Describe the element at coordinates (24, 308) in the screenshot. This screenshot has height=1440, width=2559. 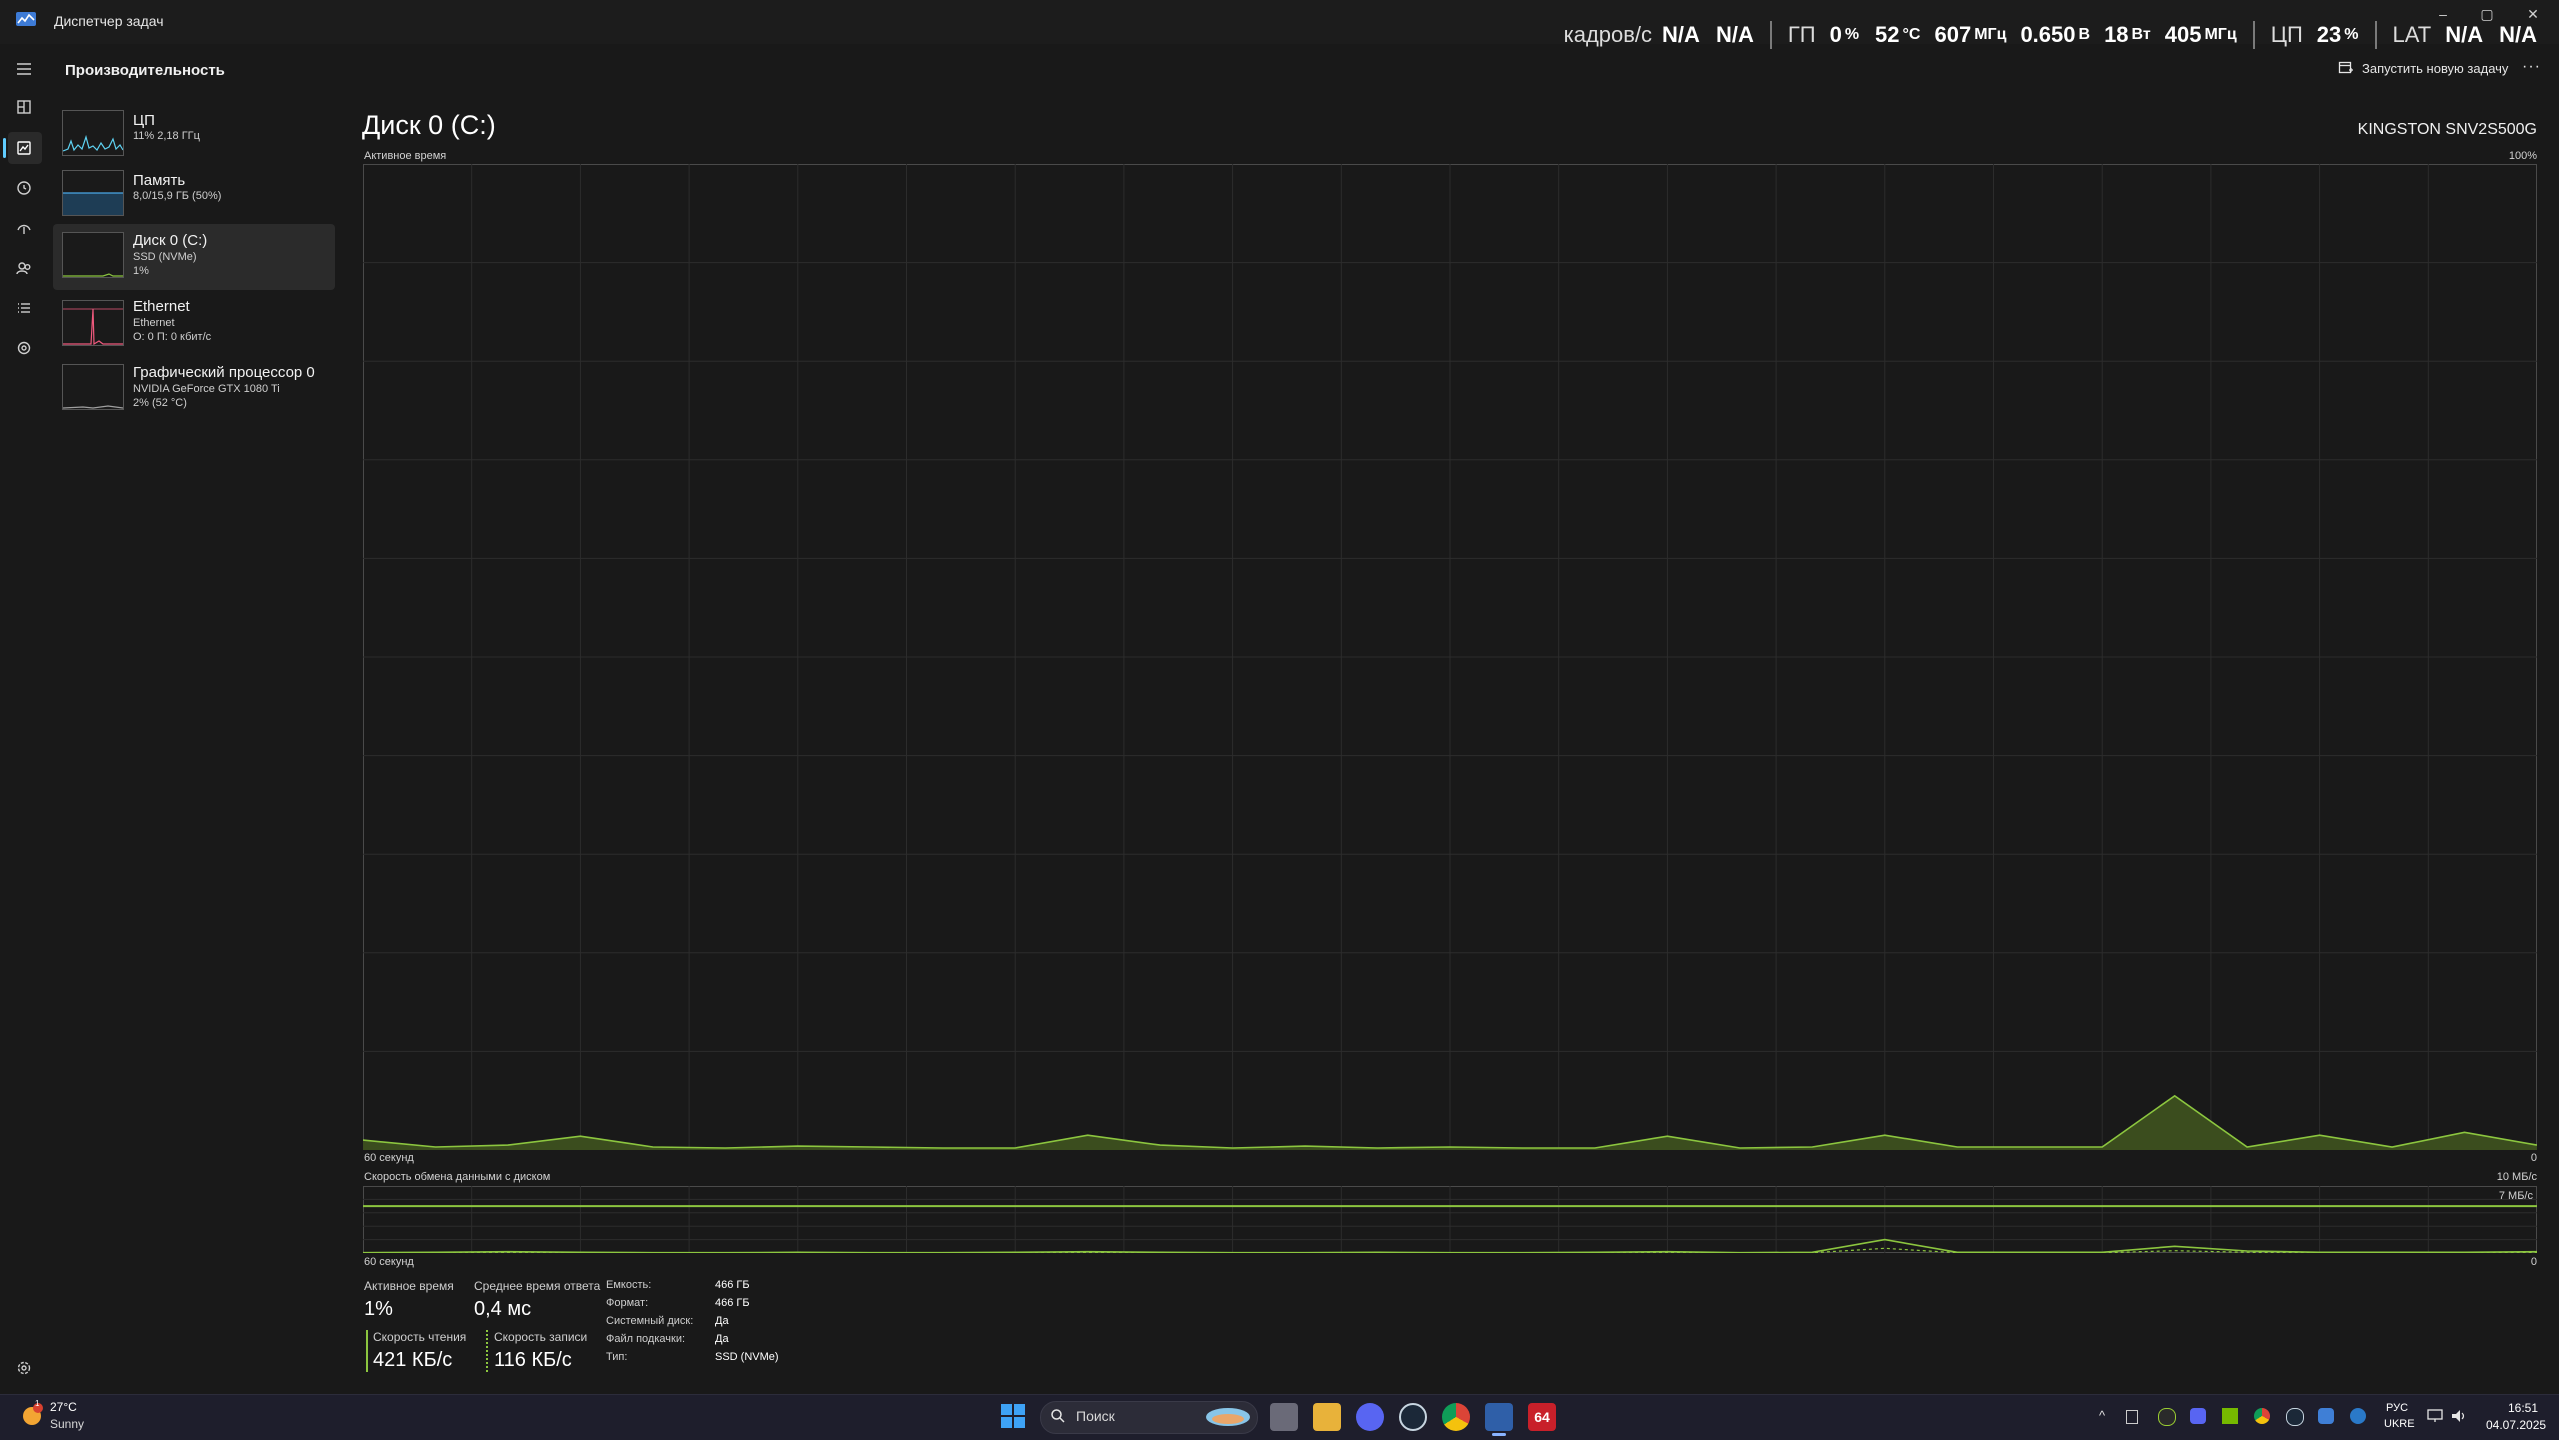
I see `details-icon` at that location.